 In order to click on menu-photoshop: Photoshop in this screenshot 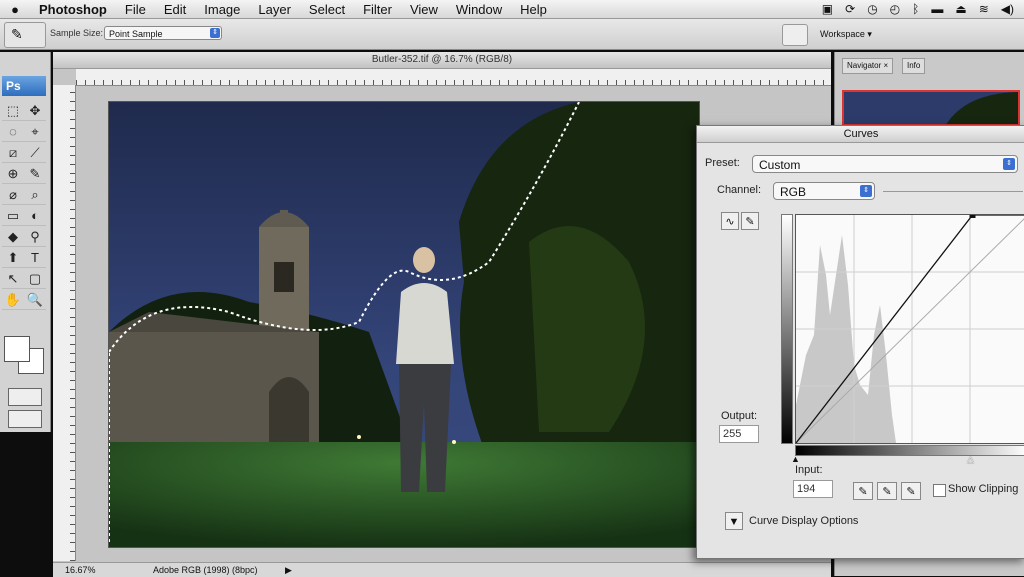, I will do `click(73, 9)`.